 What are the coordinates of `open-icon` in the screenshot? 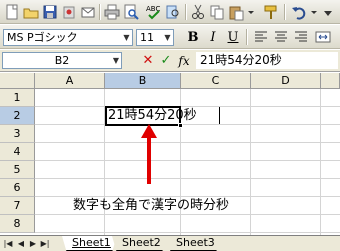 It's located at (31, 12).